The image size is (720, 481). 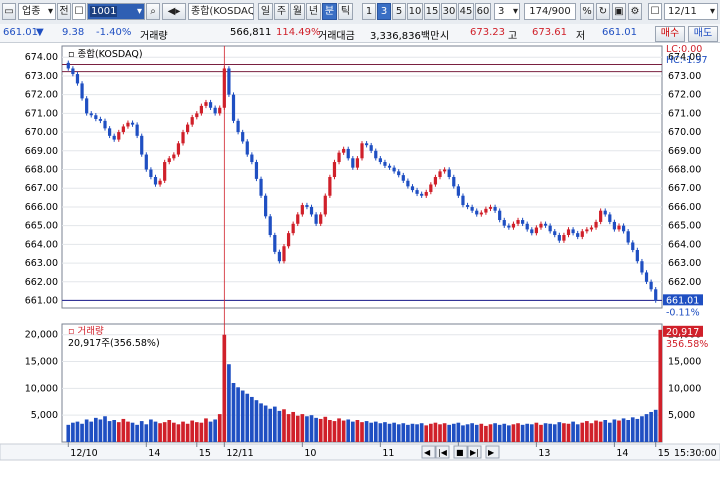 I want to click on scroll-right-icon: ▶, so click(x=491, y=452).